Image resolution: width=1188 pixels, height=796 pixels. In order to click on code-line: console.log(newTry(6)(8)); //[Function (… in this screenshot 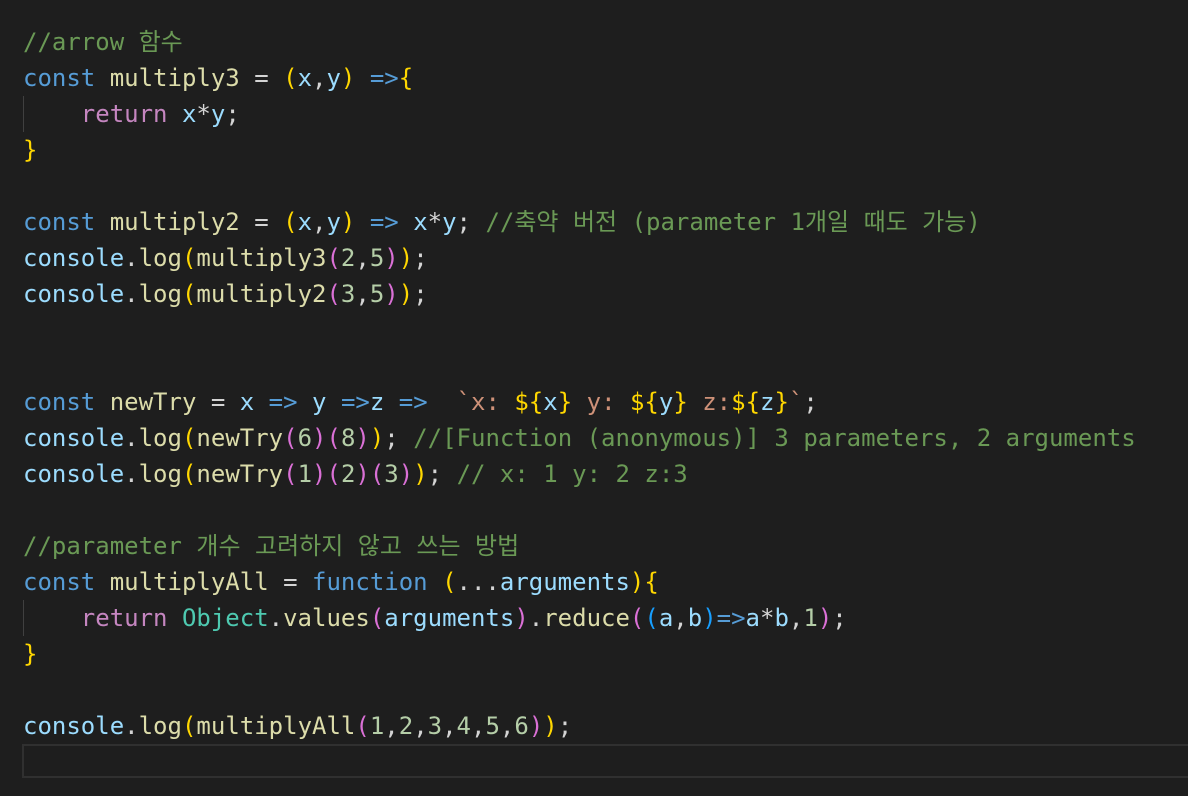, I will do `click(605, 438)`.